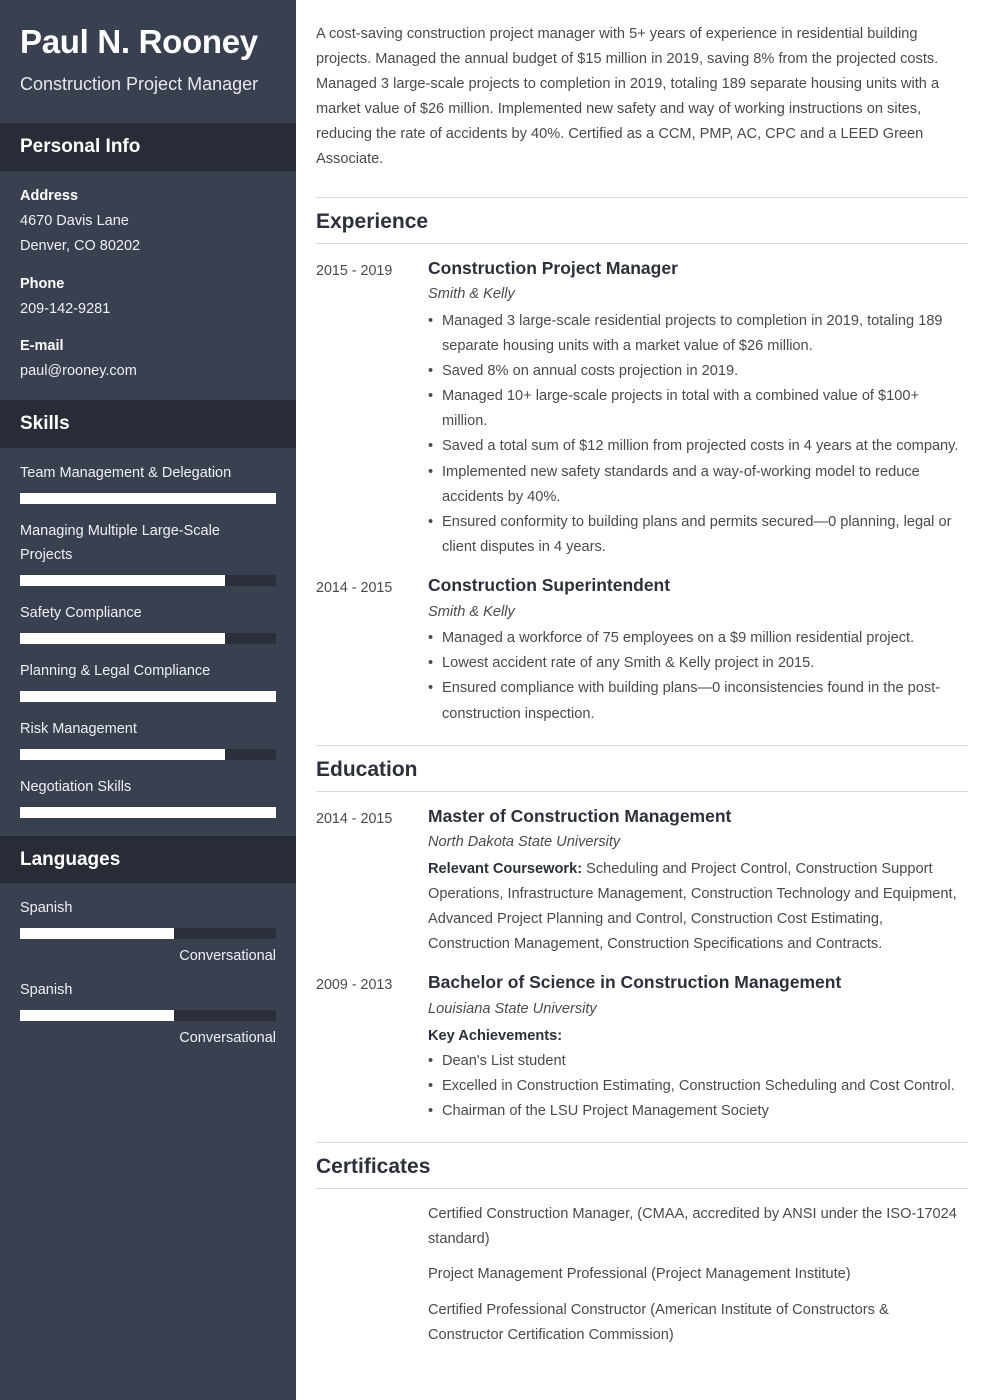 The image size is (990, 1400). I want to click on entry-title: Master of Construction Management, so click(580, 815).